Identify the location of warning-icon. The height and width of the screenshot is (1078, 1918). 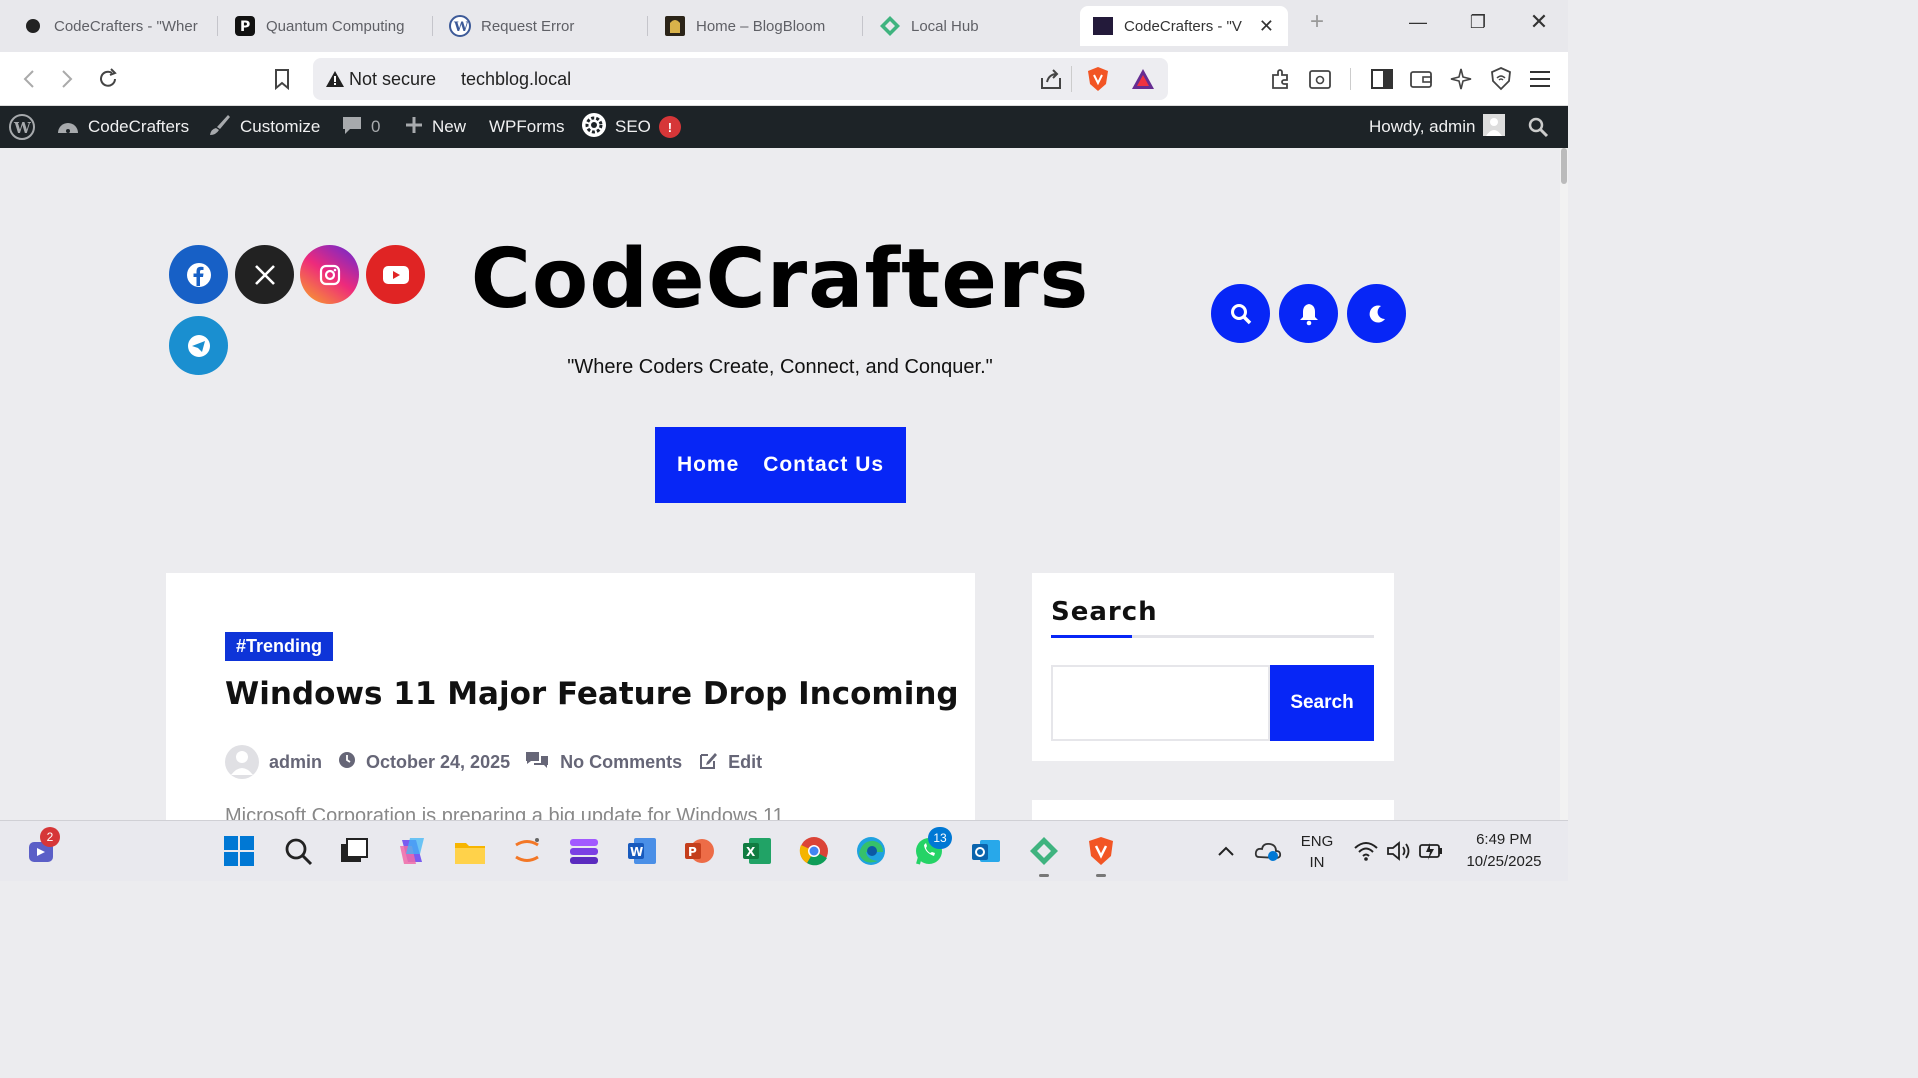
(335, 81).